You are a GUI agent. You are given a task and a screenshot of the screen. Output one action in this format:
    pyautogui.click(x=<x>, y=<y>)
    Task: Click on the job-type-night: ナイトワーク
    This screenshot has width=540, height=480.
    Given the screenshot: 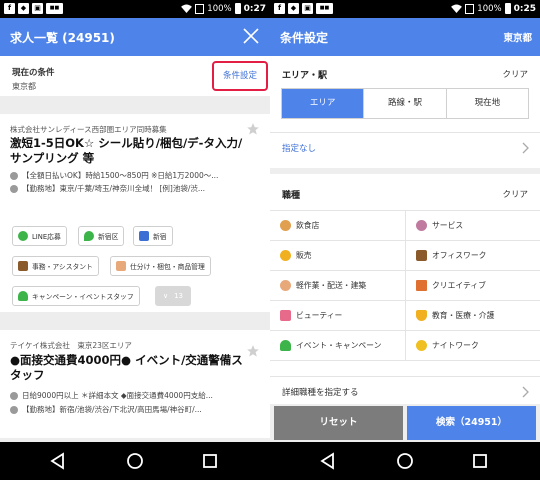 What is the action you would take?
    pyautogui.click(x=472, y=346)
    